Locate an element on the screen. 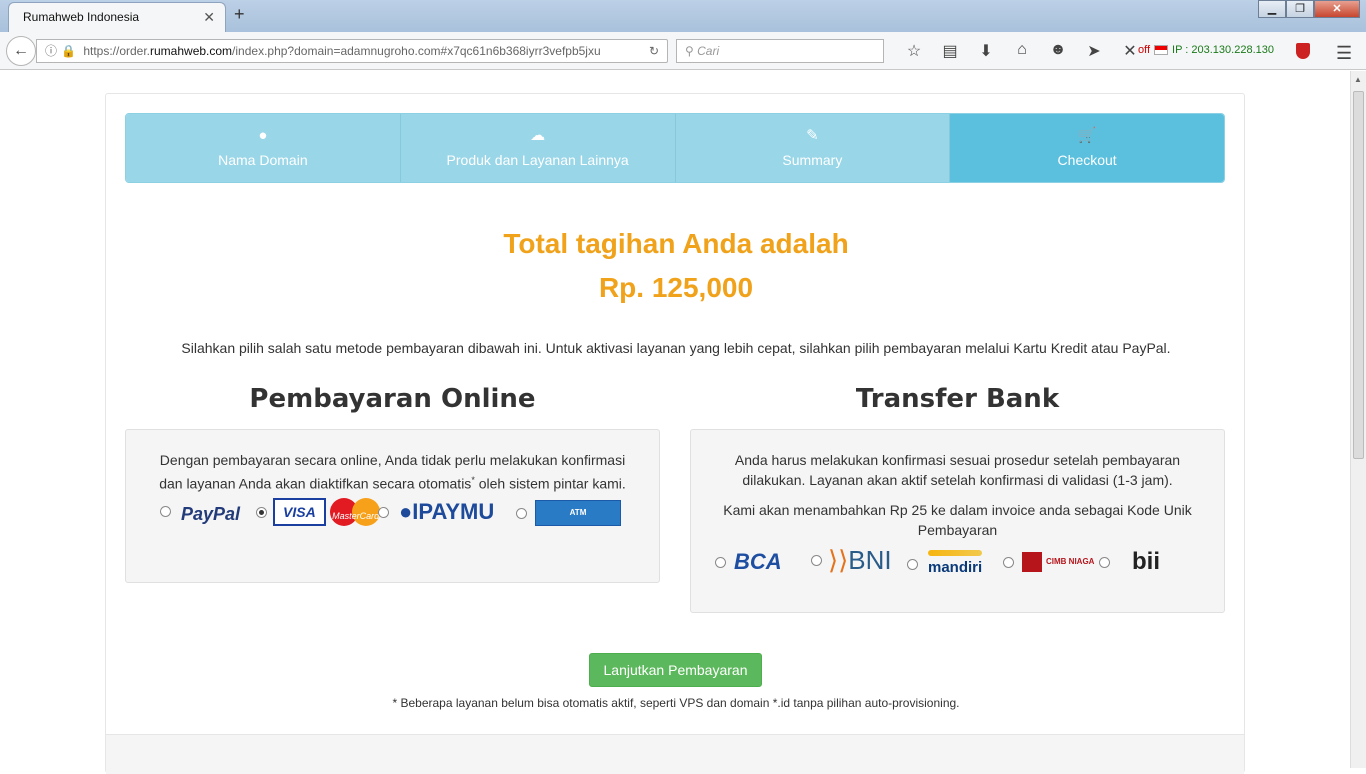 Image resolution: width=1366 pixels, height=774 pixels. url-prefix: https://order. is located at coordinates (117, 51).